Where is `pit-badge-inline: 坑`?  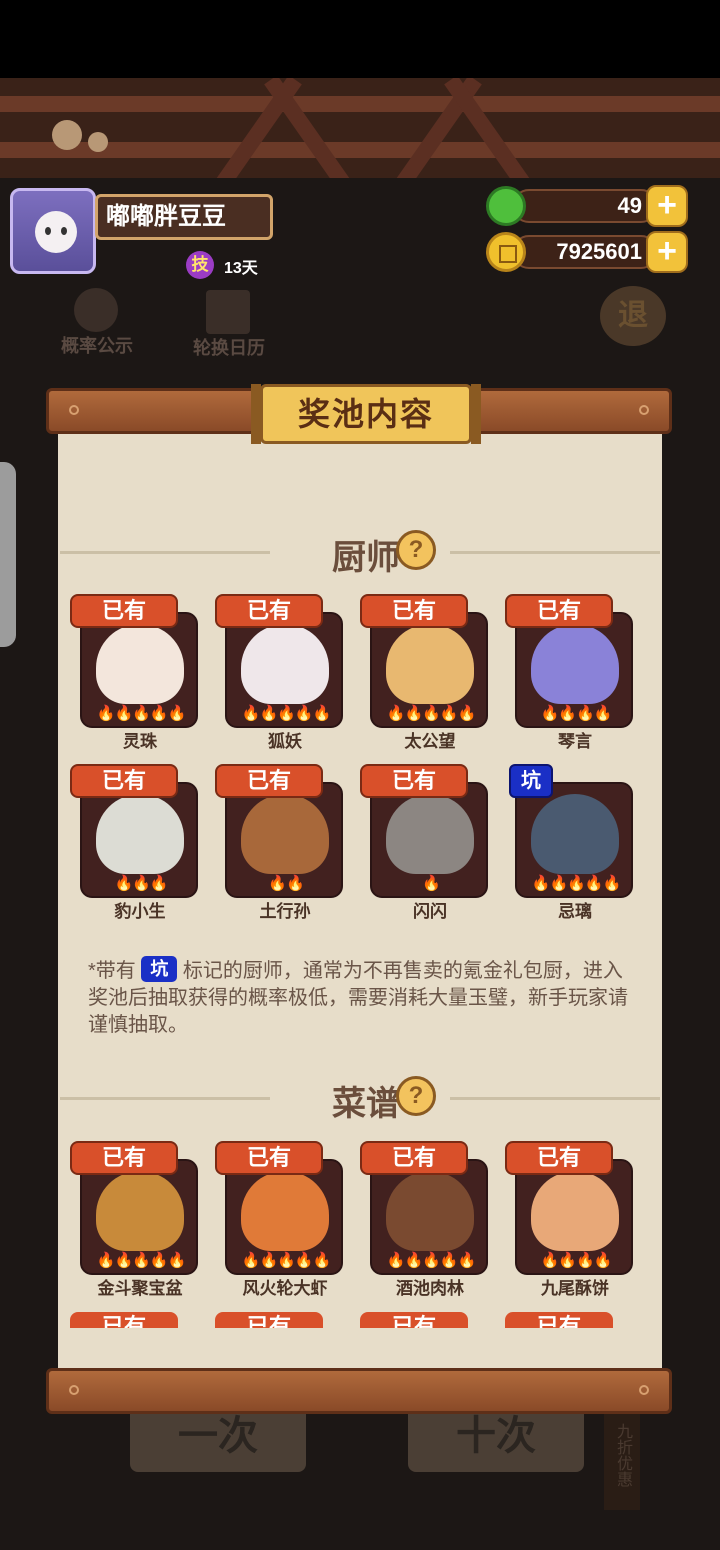
pit-badge-inline: 坑 is located at coordinates (159, 969).